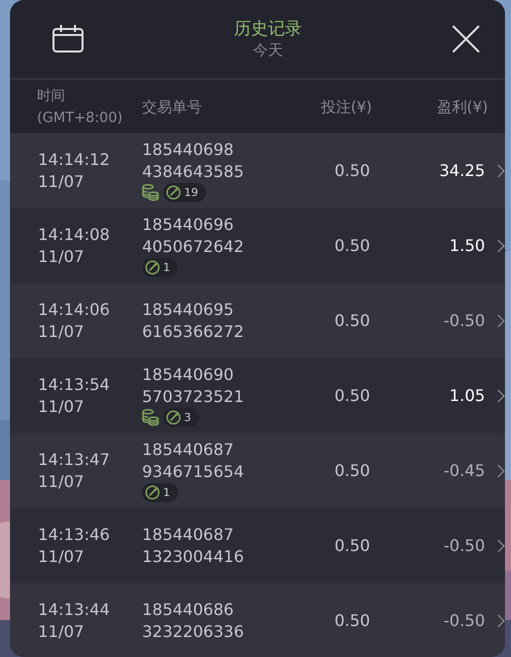  I want to click on column-header: 时间 (GMT+8:00), so click(80, 107).